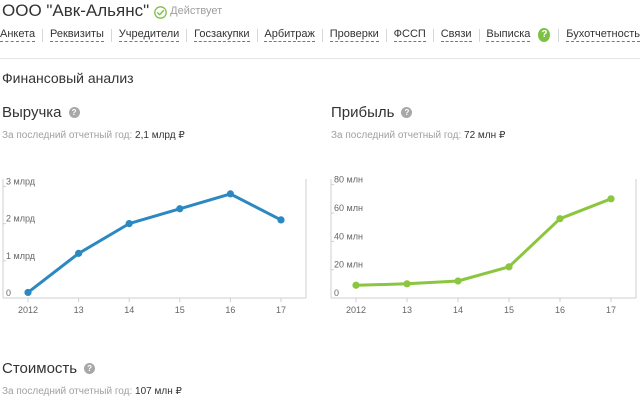 The height and width of the screenshot is (408, 640). Describe the element at coordinates (74, 112) in the screenshot. I see `revenue-help-icon: ?` at that location.